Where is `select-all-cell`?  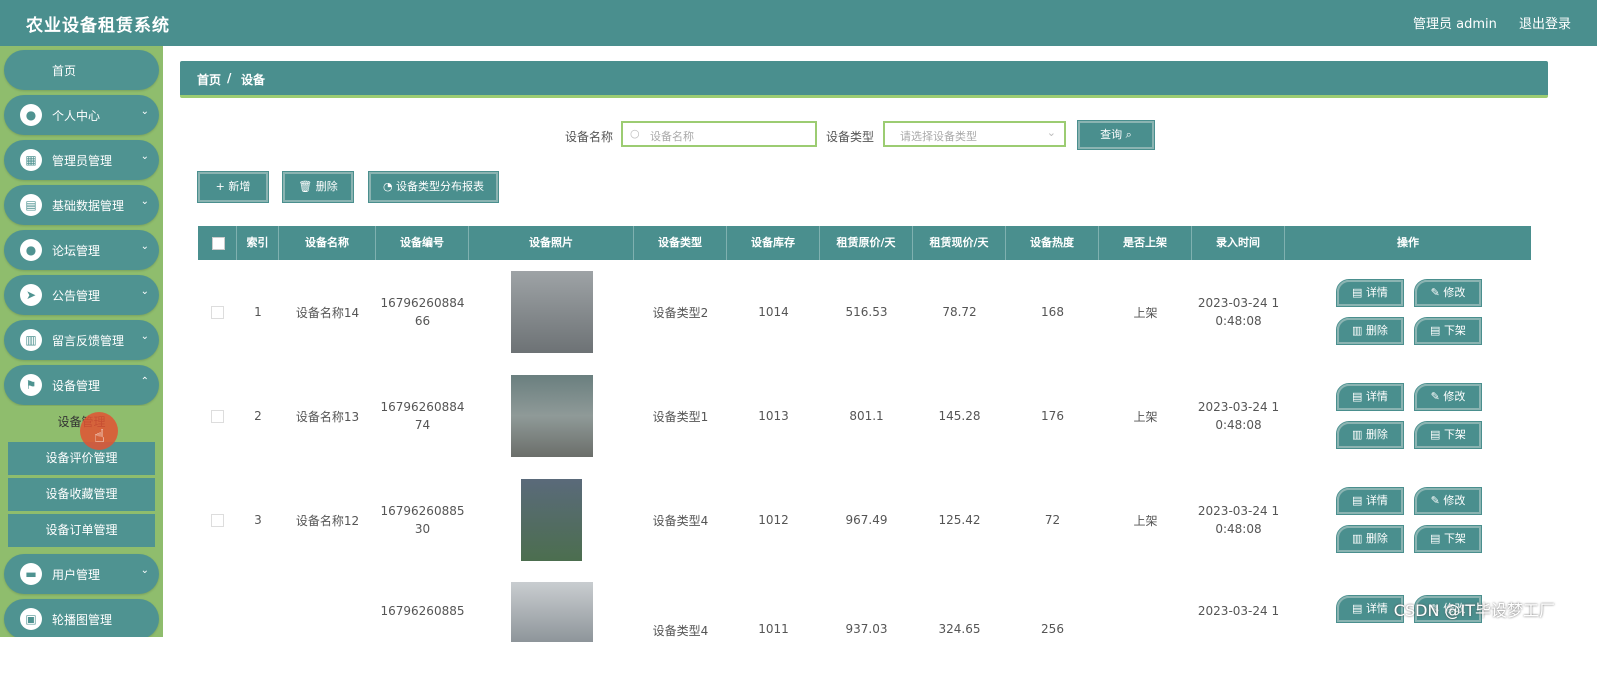 select-all-cell is located at coordinates (217, 243).